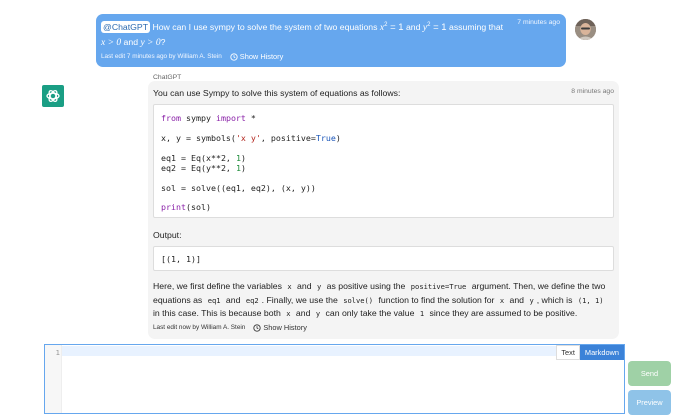 This screenshot has height=416, width=680. Describe the element at coordinates (649, 402) in the screenshot. I see `preview-button: Preview` at that location.